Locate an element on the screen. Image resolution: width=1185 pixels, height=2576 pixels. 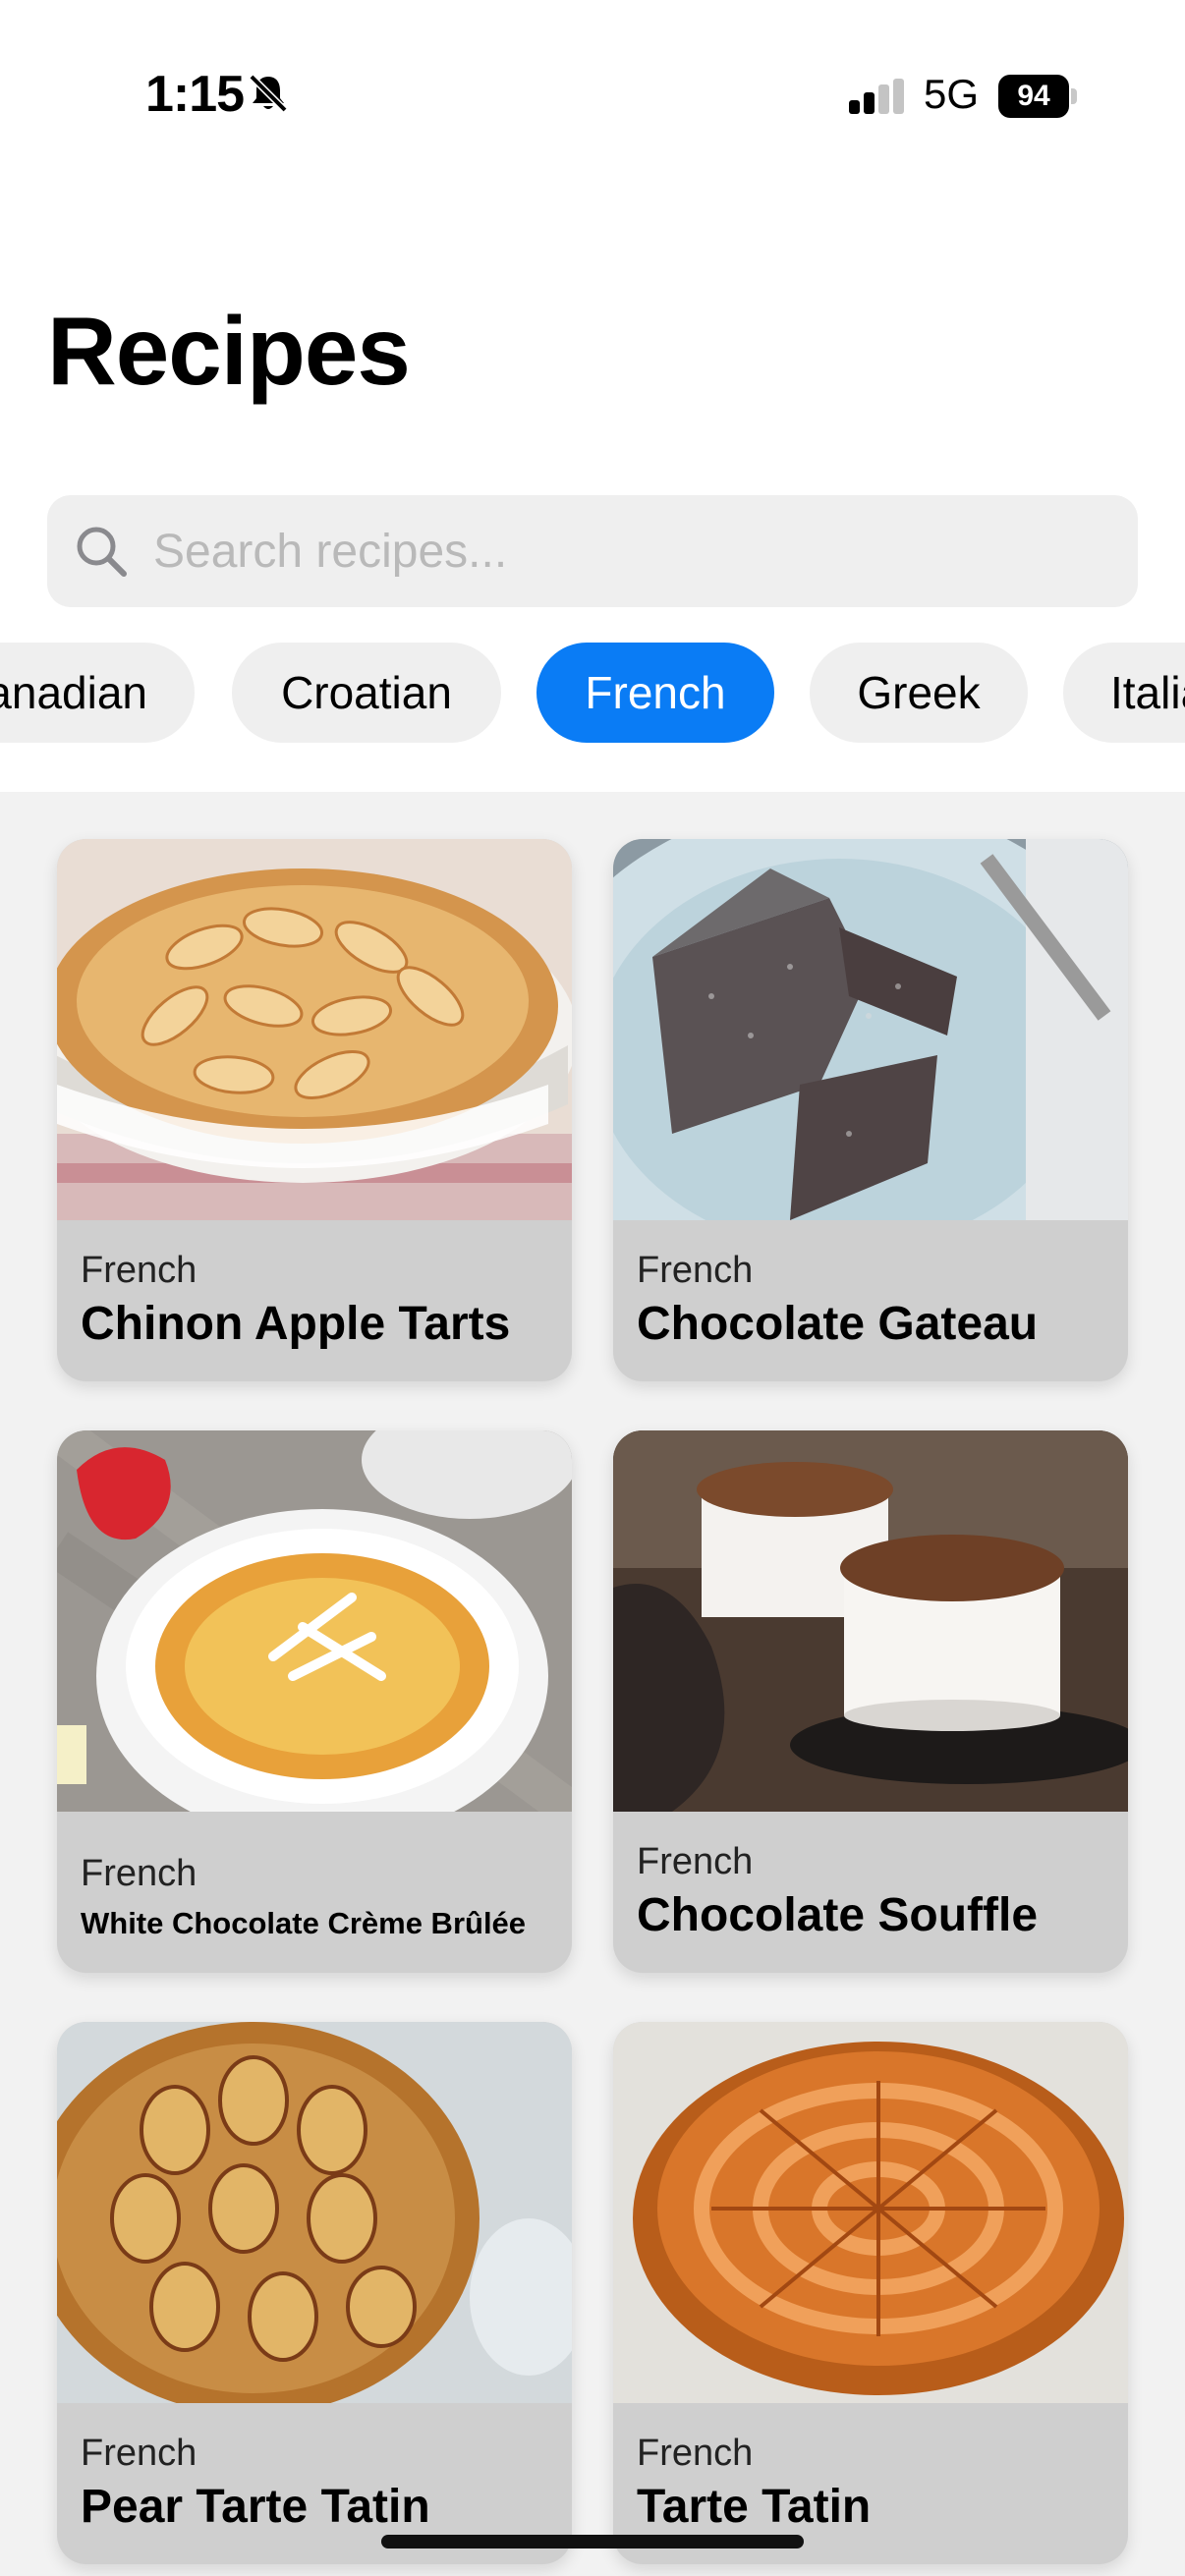
status-time: 1:15 is located at coordinates (195, 94).